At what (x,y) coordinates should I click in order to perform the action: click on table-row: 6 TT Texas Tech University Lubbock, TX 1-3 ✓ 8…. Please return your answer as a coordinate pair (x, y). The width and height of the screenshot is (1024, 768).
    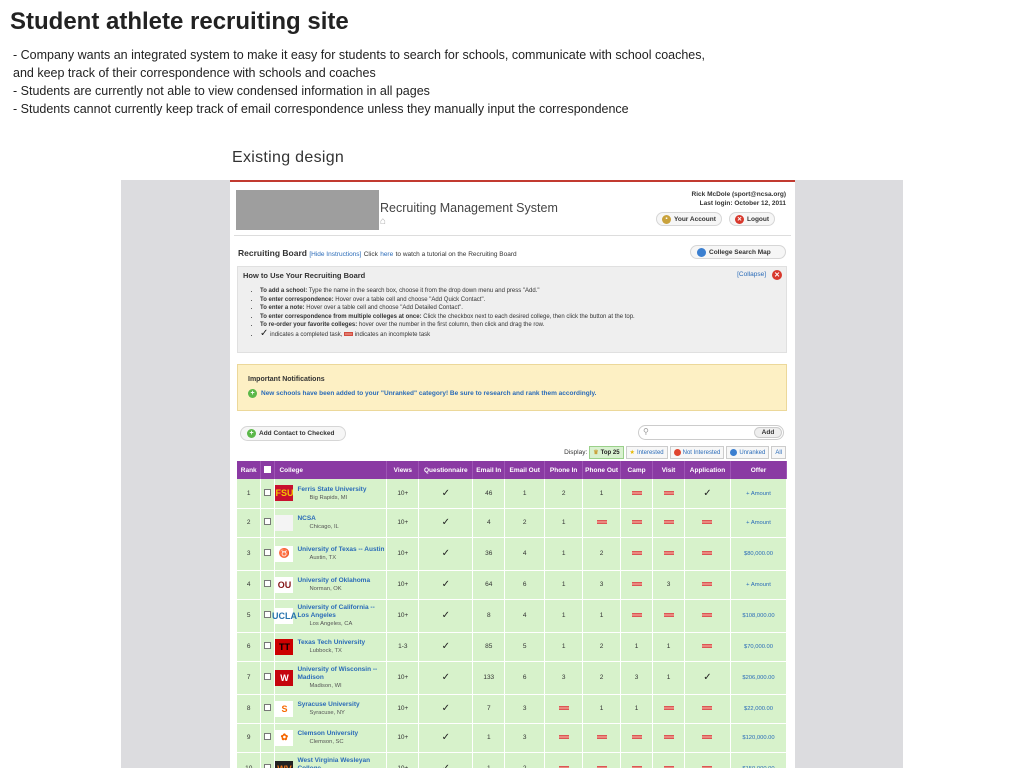
    Looking at the image, I should click on (512, 647).